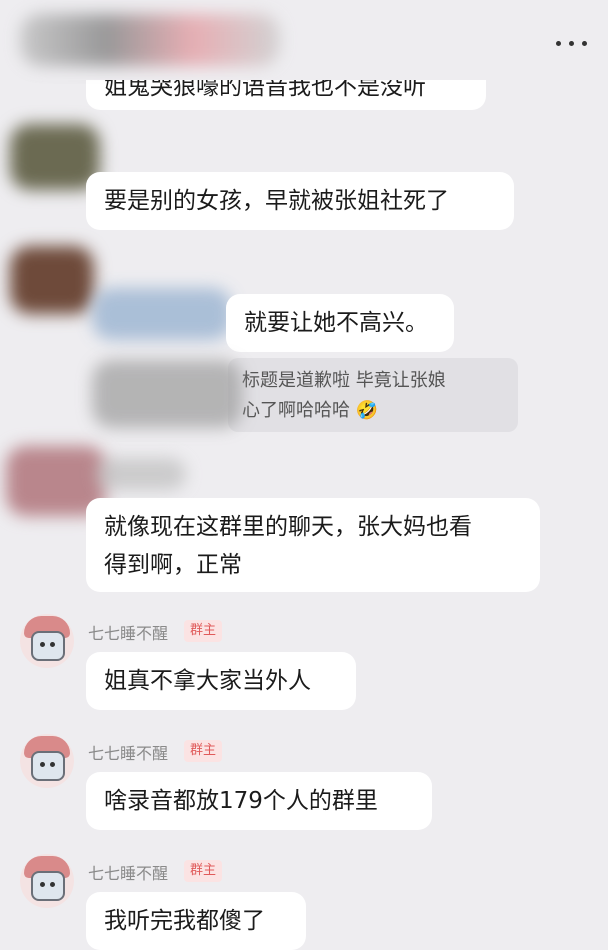 Image resolution: width=608 pixels, height=950 pixels. I want to click on message-bubble: 就像现在这群里的聊天，张大妈也看 得到啊，正常, so click(313, 545).